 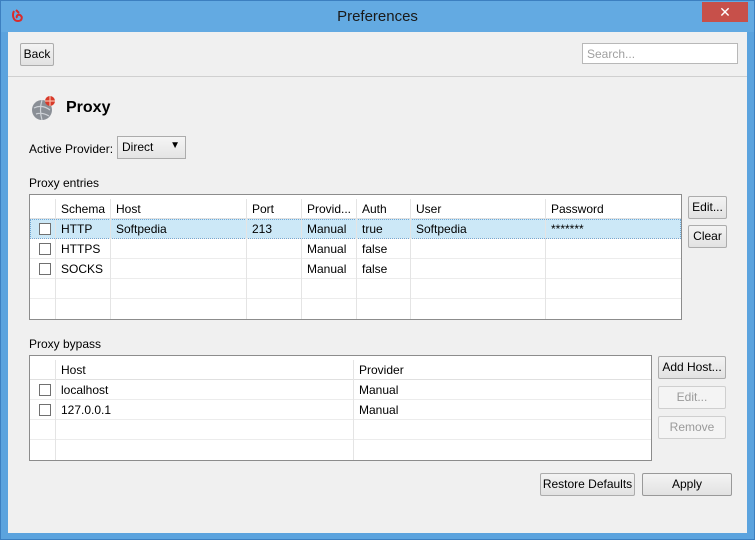 What do you see at coordinates (83, 269) in the screenshot?
I see `cell-schema: SOCKS` at bounding box center [83, 269].